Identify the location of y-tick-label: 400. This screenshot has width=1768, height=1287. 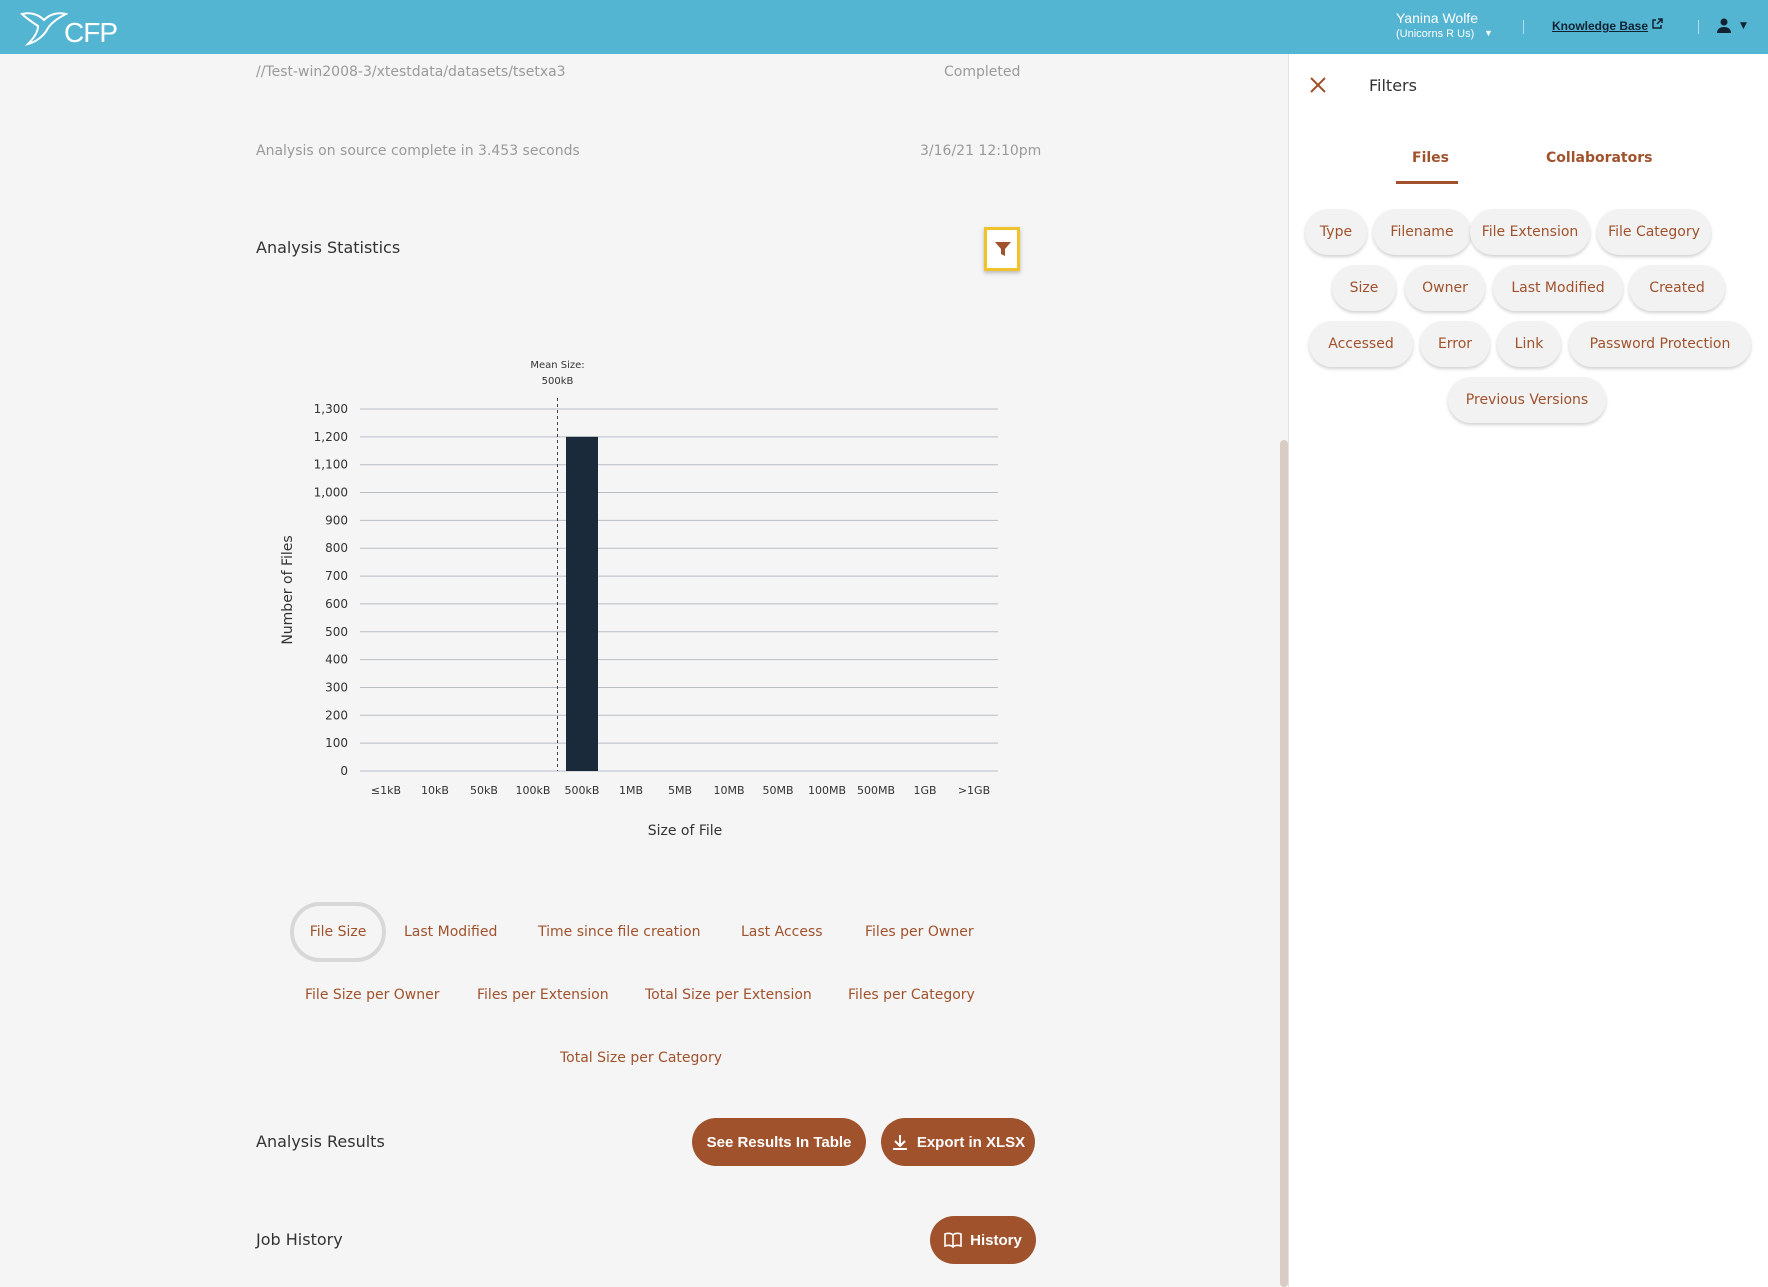
(336, 660).